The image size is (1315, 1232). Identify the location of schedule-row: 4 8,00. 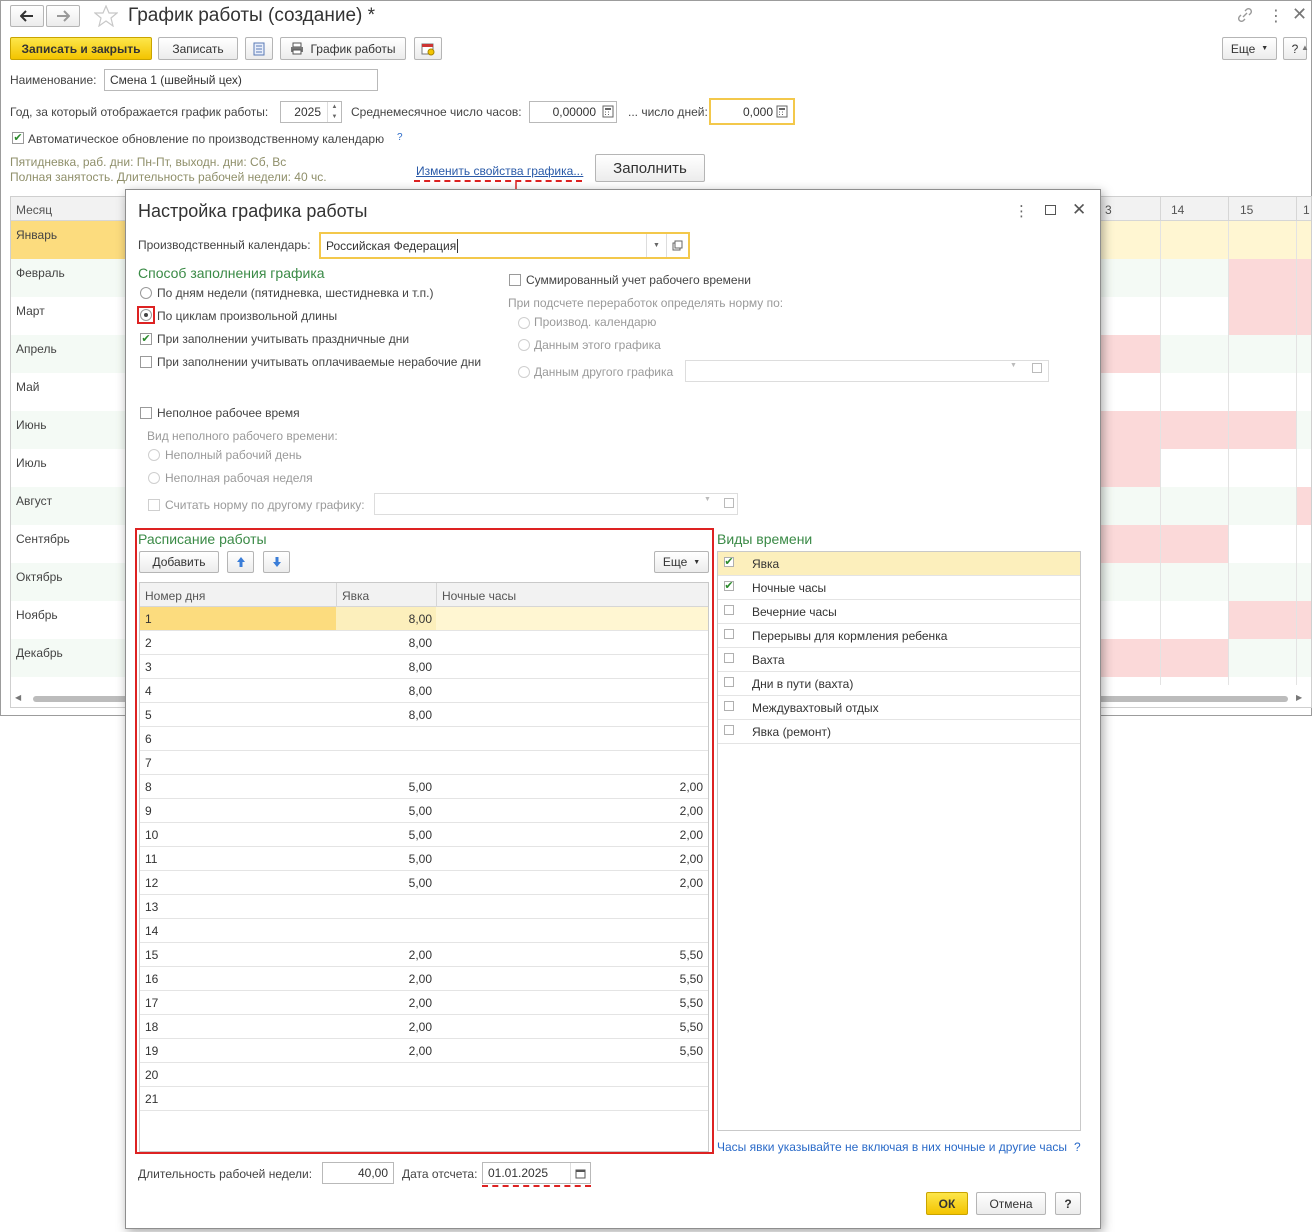
(424, 691).